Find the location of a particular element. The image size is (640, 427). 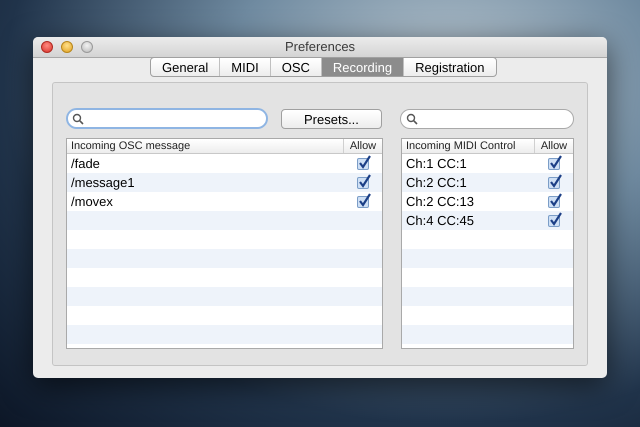

tab: MIDI is located at coordinates (244, 67).